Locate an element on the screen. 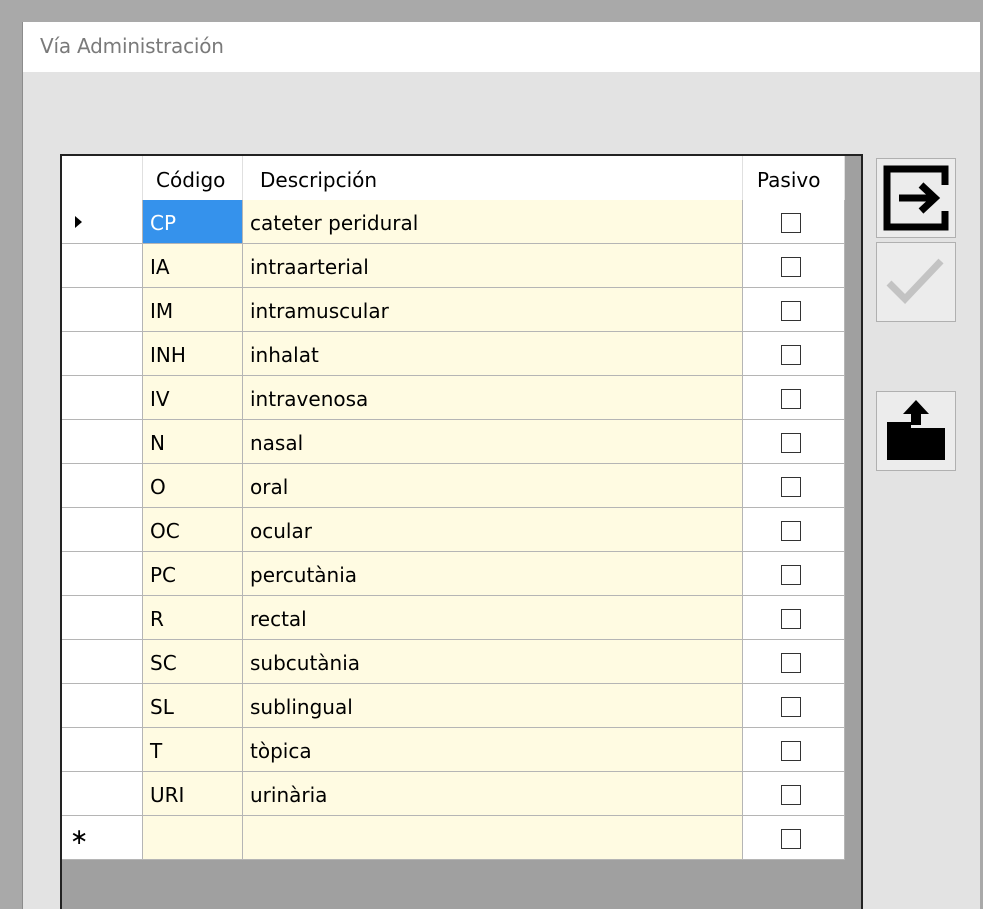  table-row: OC ocular is located at coordinates (453, 530).